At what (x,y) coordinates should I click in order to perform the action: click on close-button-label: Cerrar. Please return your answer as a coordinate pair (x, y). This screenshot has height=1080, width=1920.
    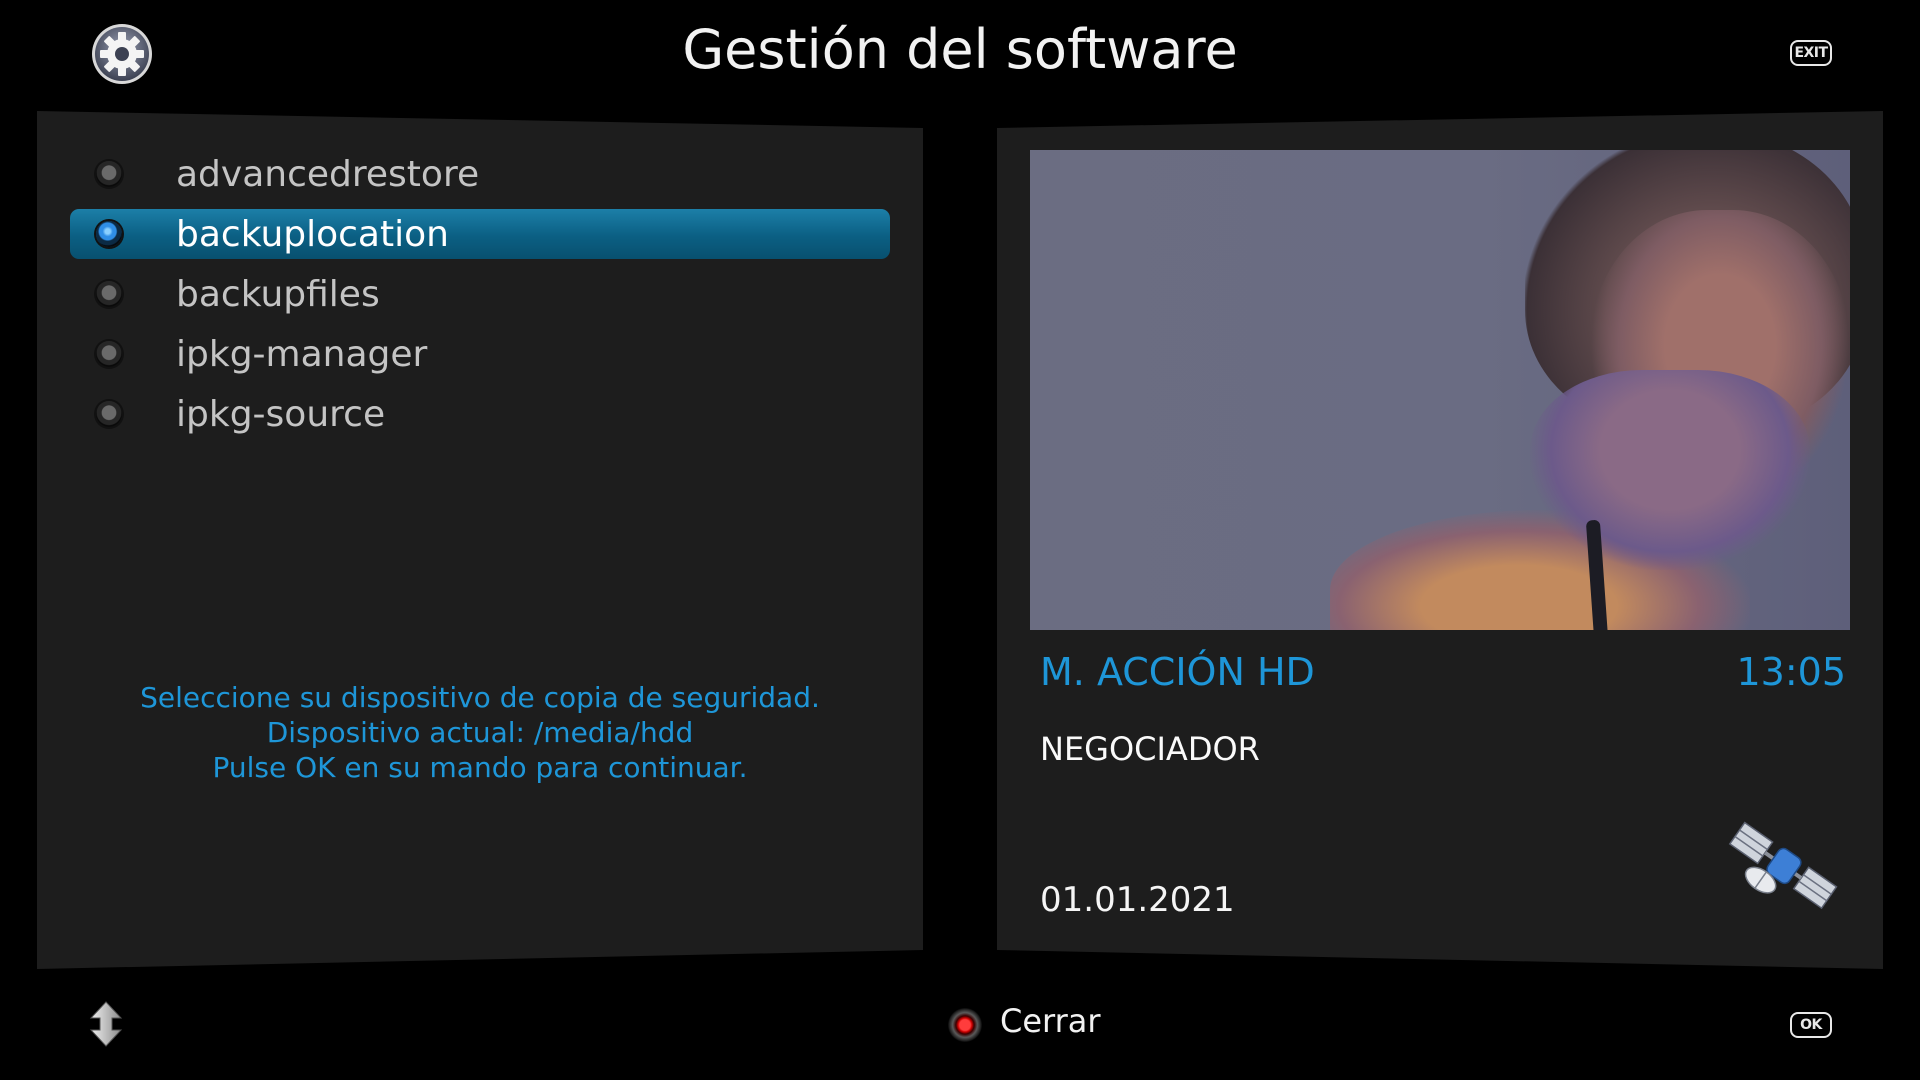
    Looking at the image, I should click on (1050, 1021).